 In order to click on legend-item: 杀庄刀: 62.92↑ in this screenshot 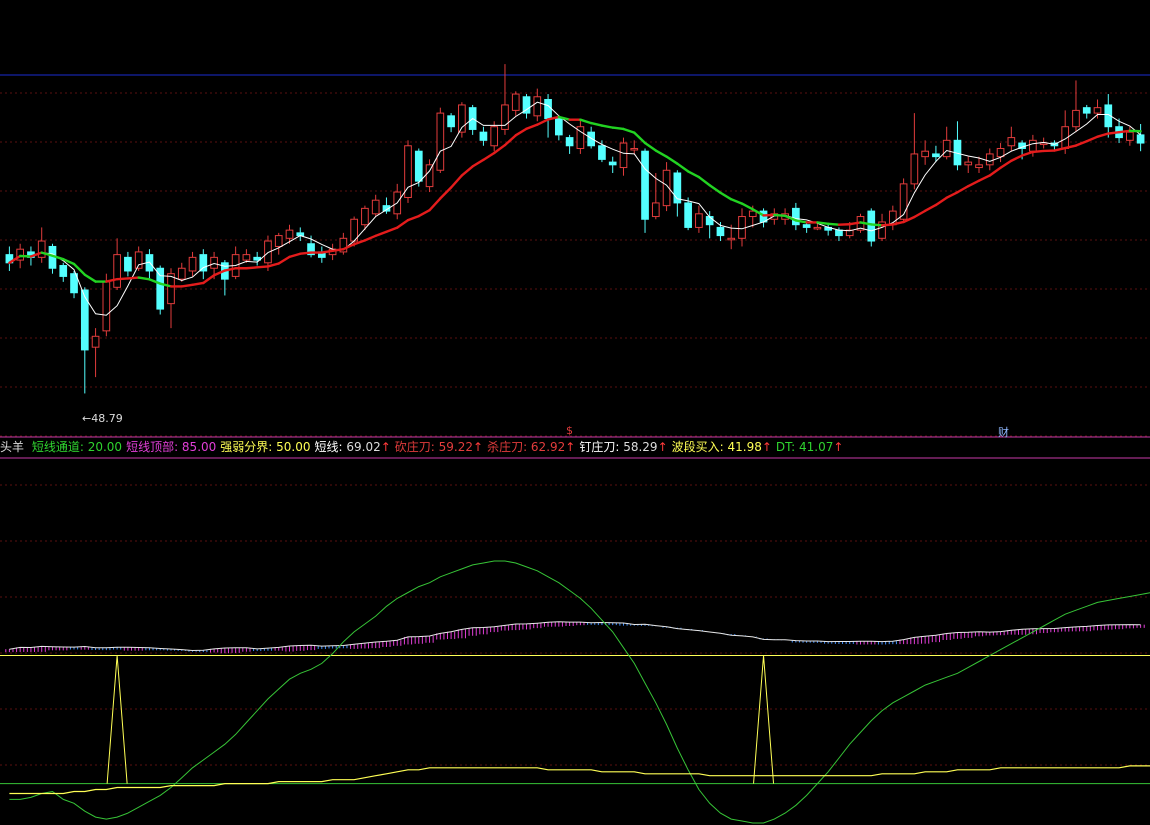, I will do `click(531, 447)`.